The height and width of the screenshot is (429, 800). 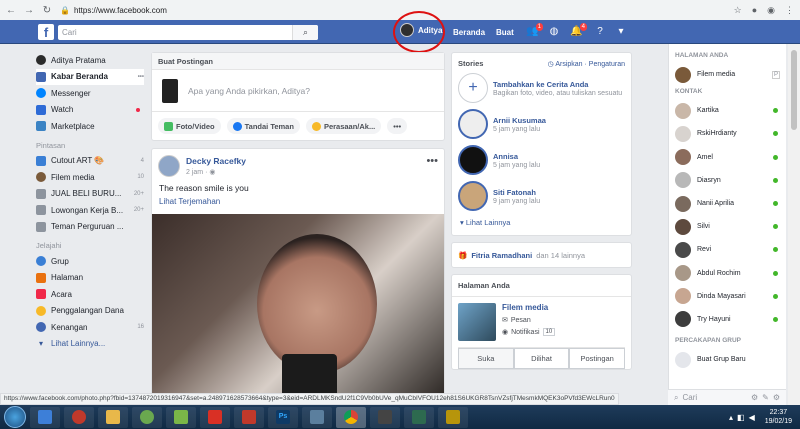 I want to click on taskbar-app-chrome, so click(x=351, y=417).